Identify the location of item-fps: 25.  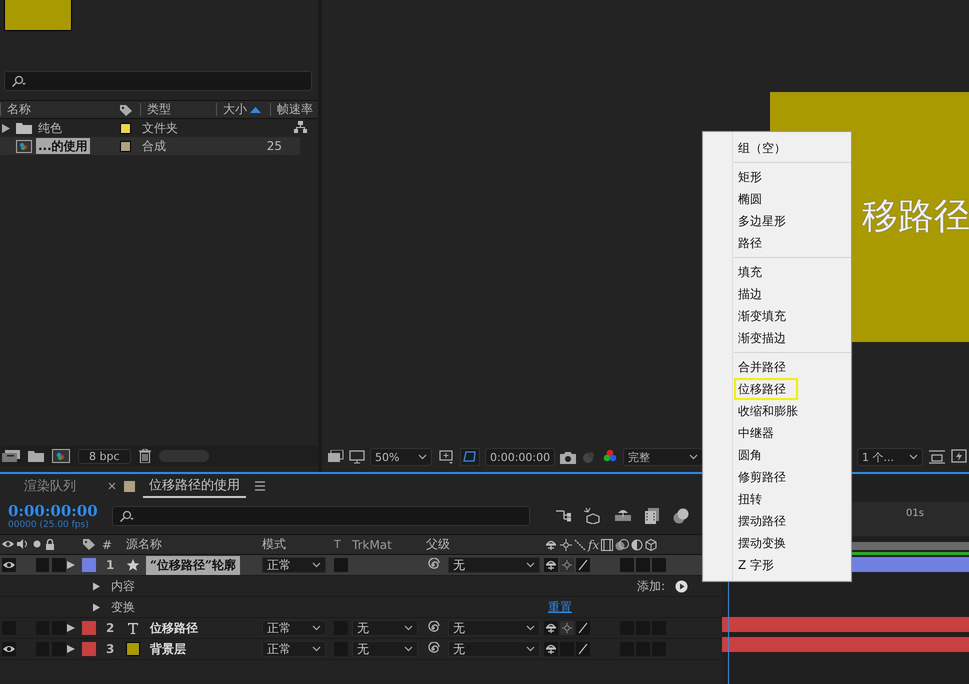
(274, 146).